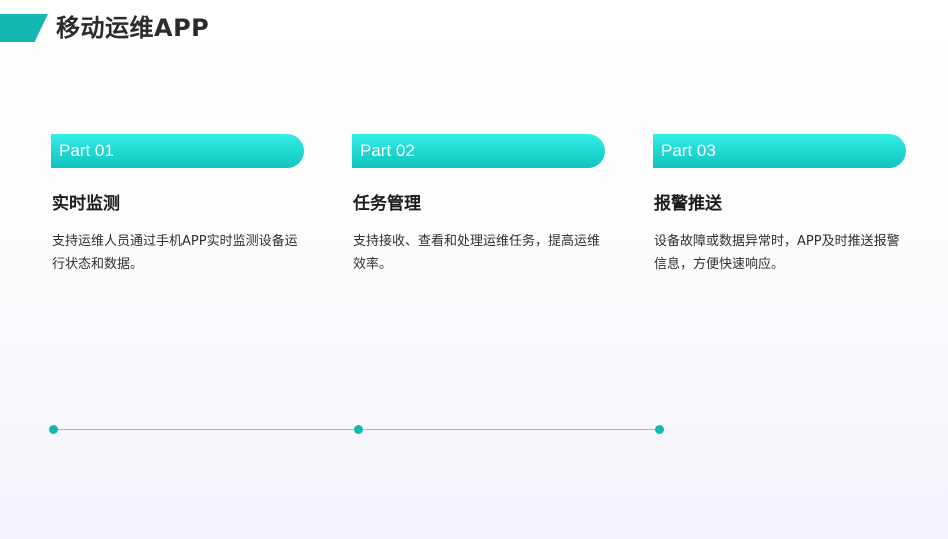 The image size is (948, 539). Describe the element at coordinates (86, 204) in the screenshot. I see `card-title: 实时监测` at that location.